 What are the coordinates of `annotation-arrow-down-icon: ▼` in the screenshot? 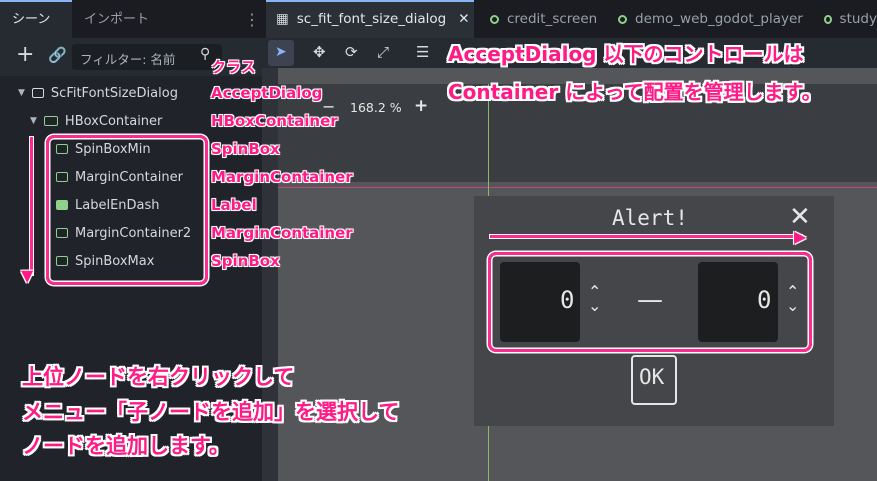 It's located at (27, 275).